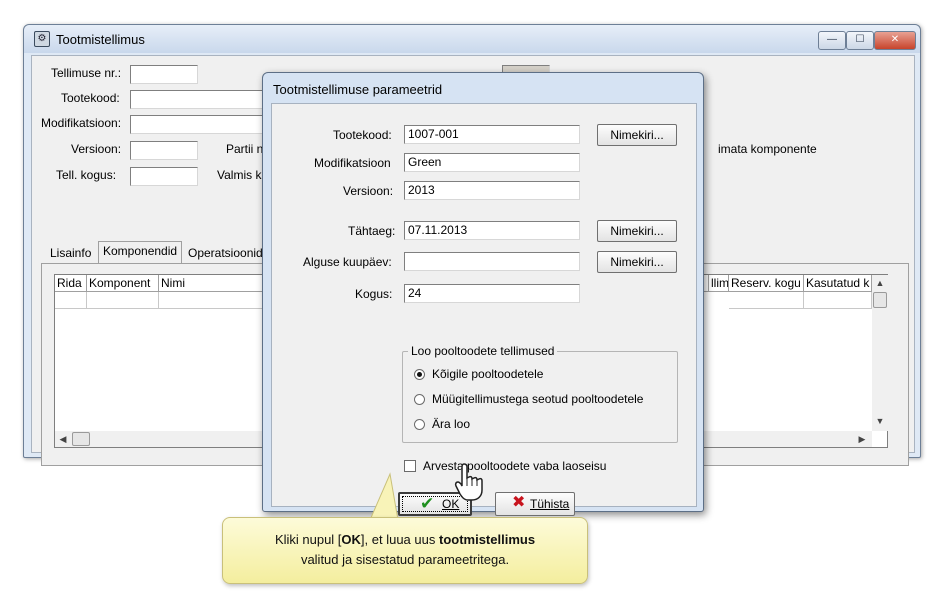  Describe the element at coordinates (86, 175) in the screenshot. I see `order-qty-label: Tell. kogus:` at that location.